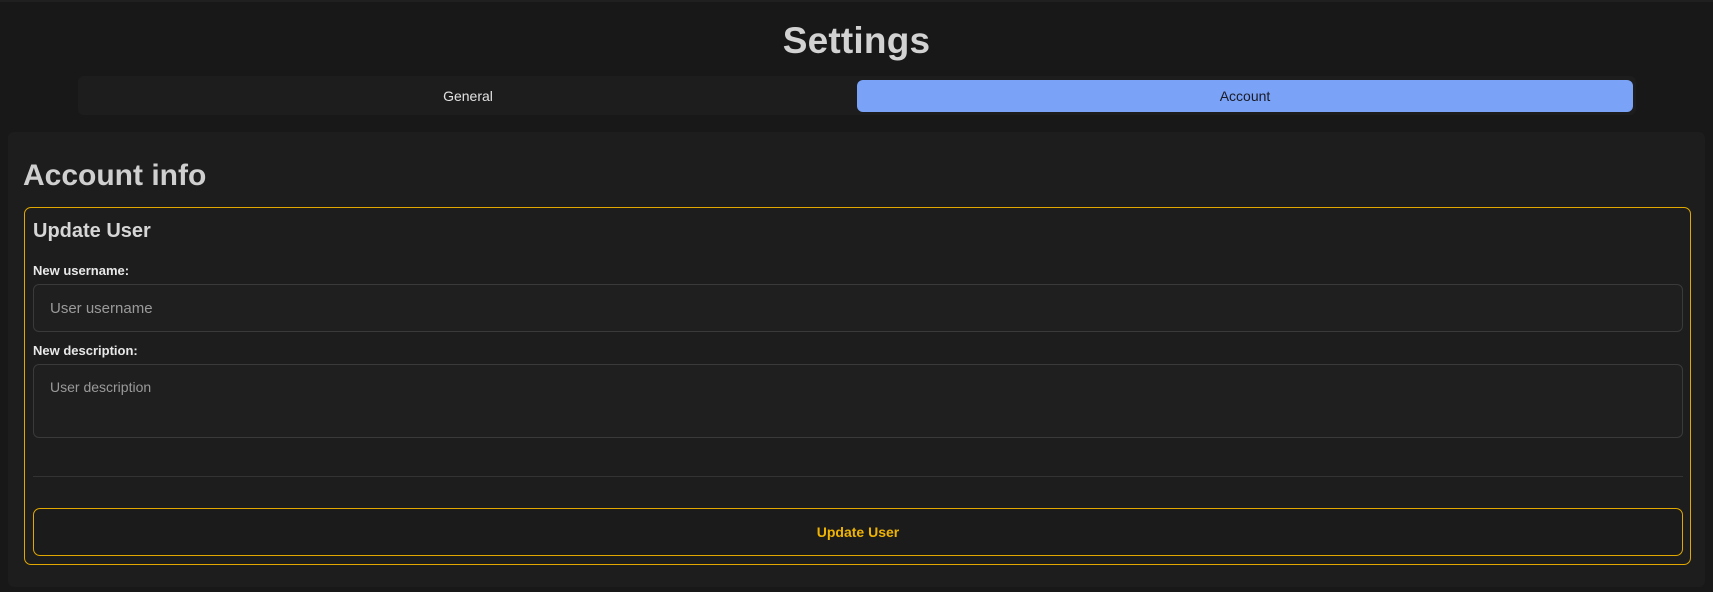  What do you see at coordinates (1245, 96) in the screenshot?
I see `tab-account: Account` at bounding box center [1245, 96].